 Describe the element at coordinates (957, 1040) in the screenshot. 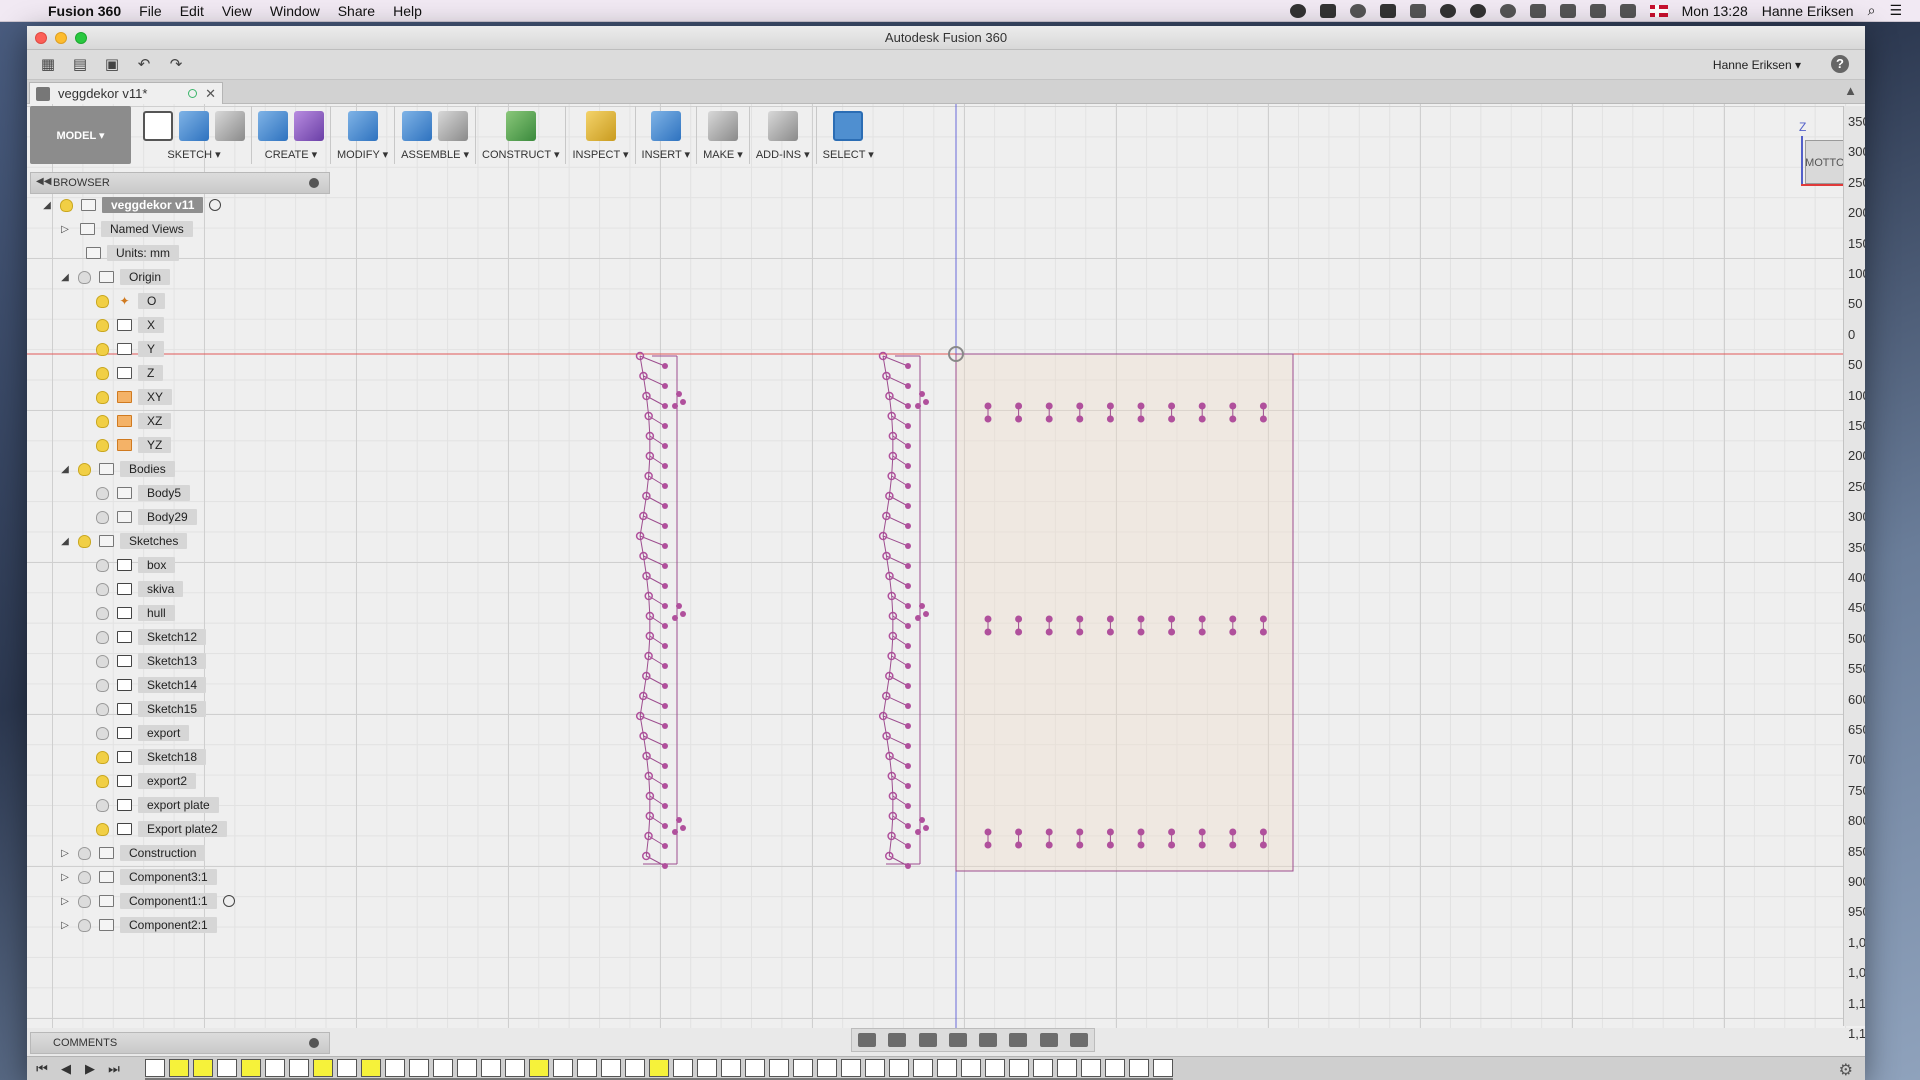

I see `zoom-icon` at that location.